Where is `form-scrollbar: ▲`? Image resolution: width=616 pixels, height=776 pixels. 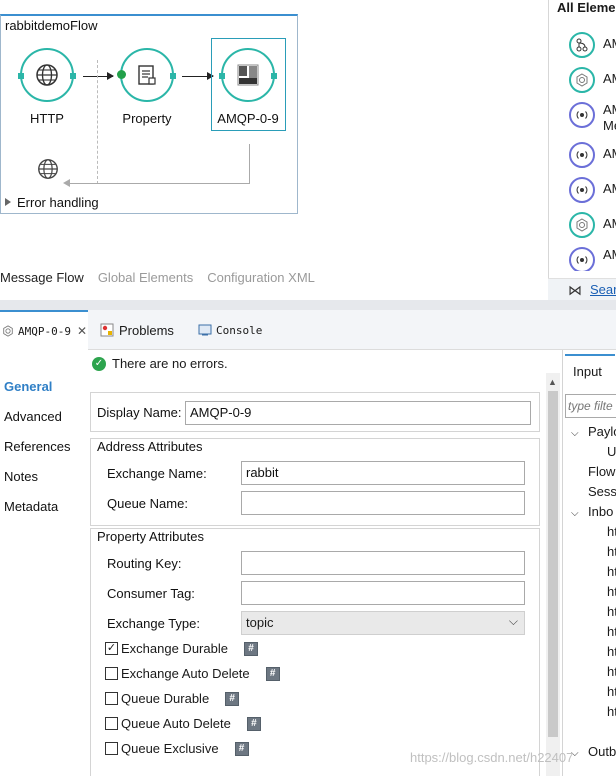 form-scrollbar: ▲ is located at coordinates (553, 574).